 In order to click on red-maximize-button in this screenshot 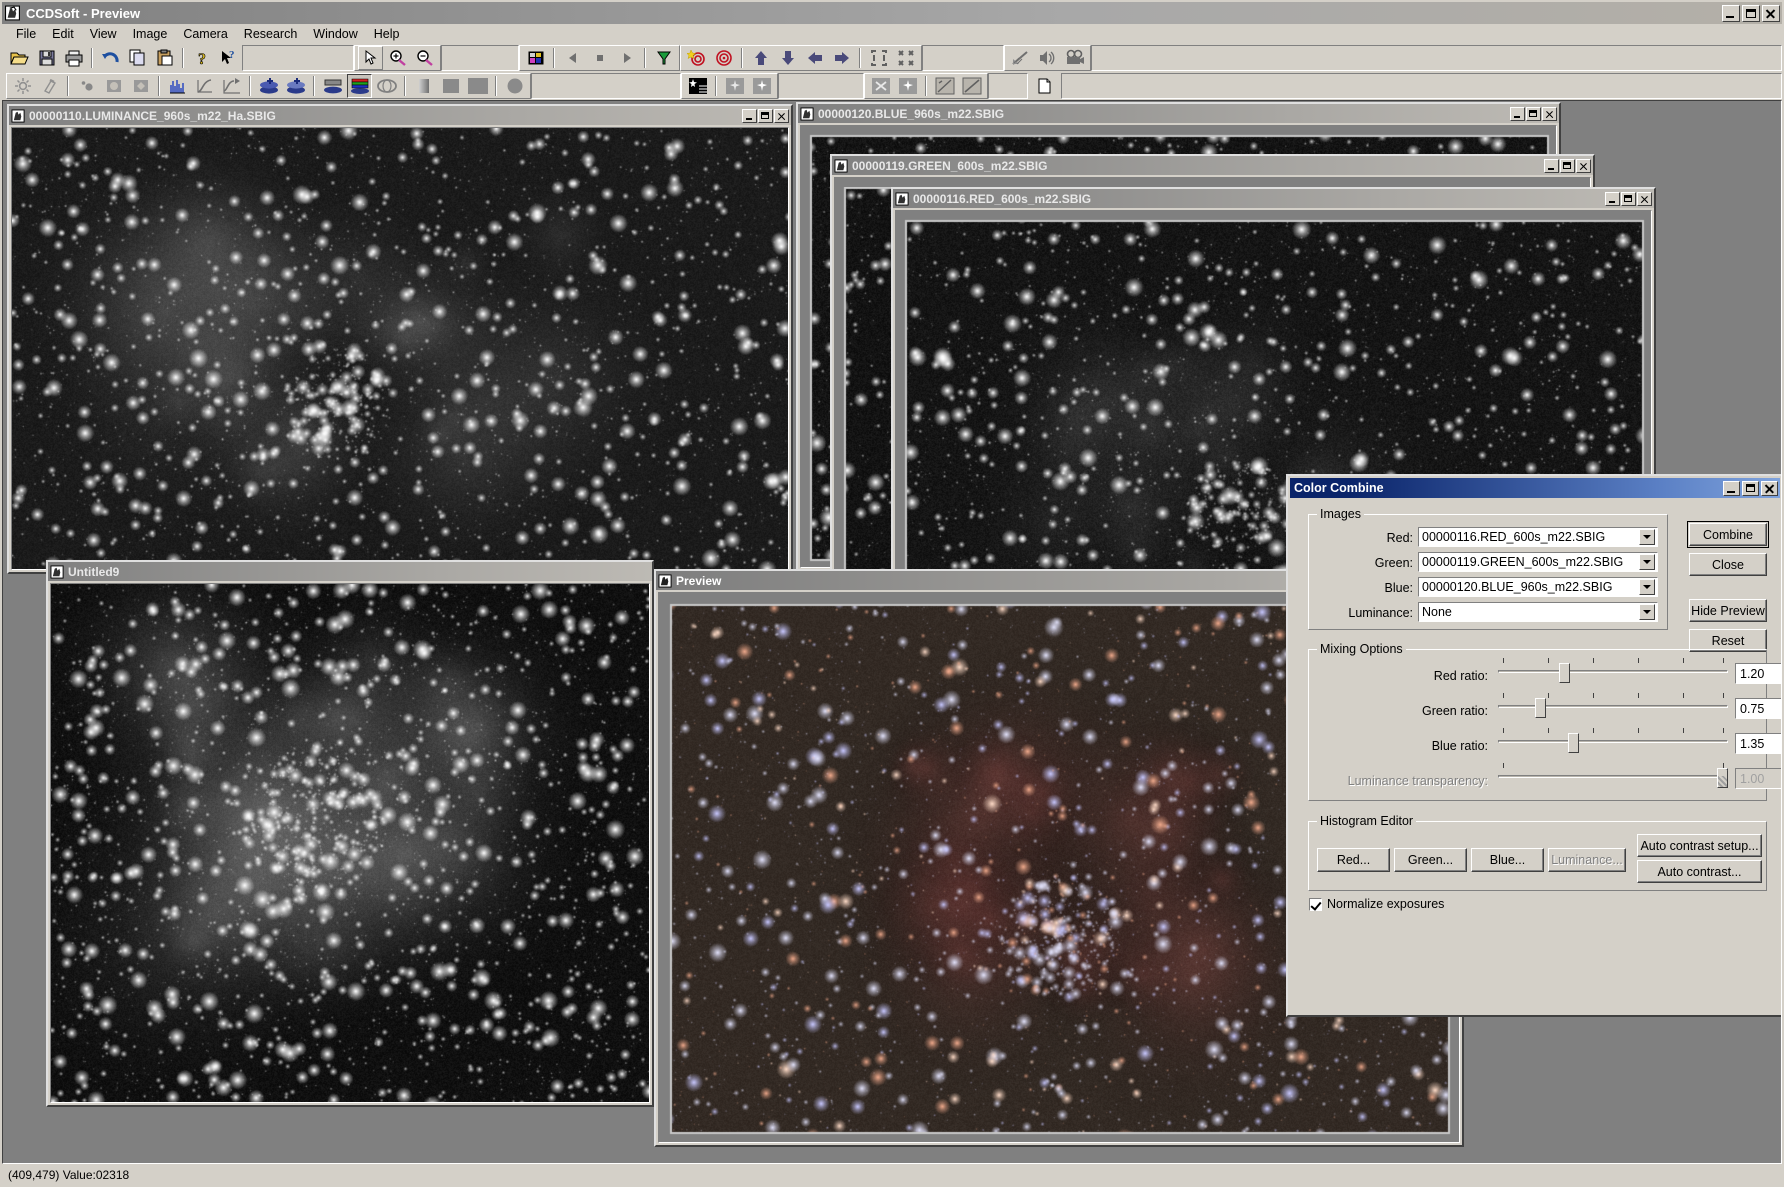, I will do `click(1628, 198)`.